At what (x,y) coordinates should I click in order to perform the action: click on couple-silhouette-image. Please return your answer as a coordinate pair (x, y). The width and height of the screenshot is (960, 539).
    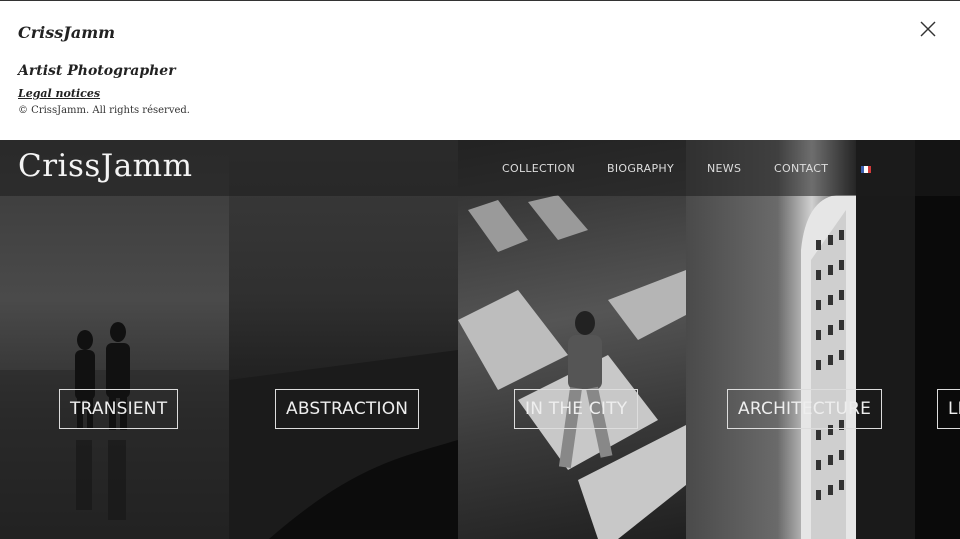
    Looking at the image, I should click on (114, 430).